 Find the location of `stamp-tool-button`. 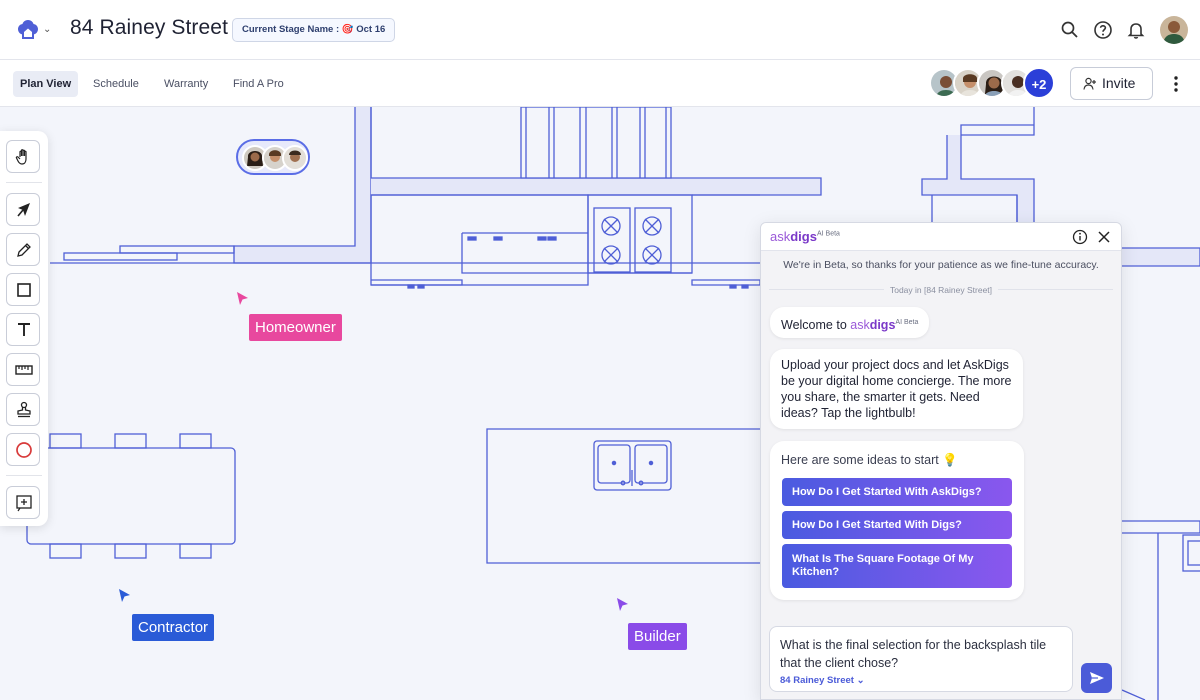

stamp-tool-button is located at coordinates (23, 409).